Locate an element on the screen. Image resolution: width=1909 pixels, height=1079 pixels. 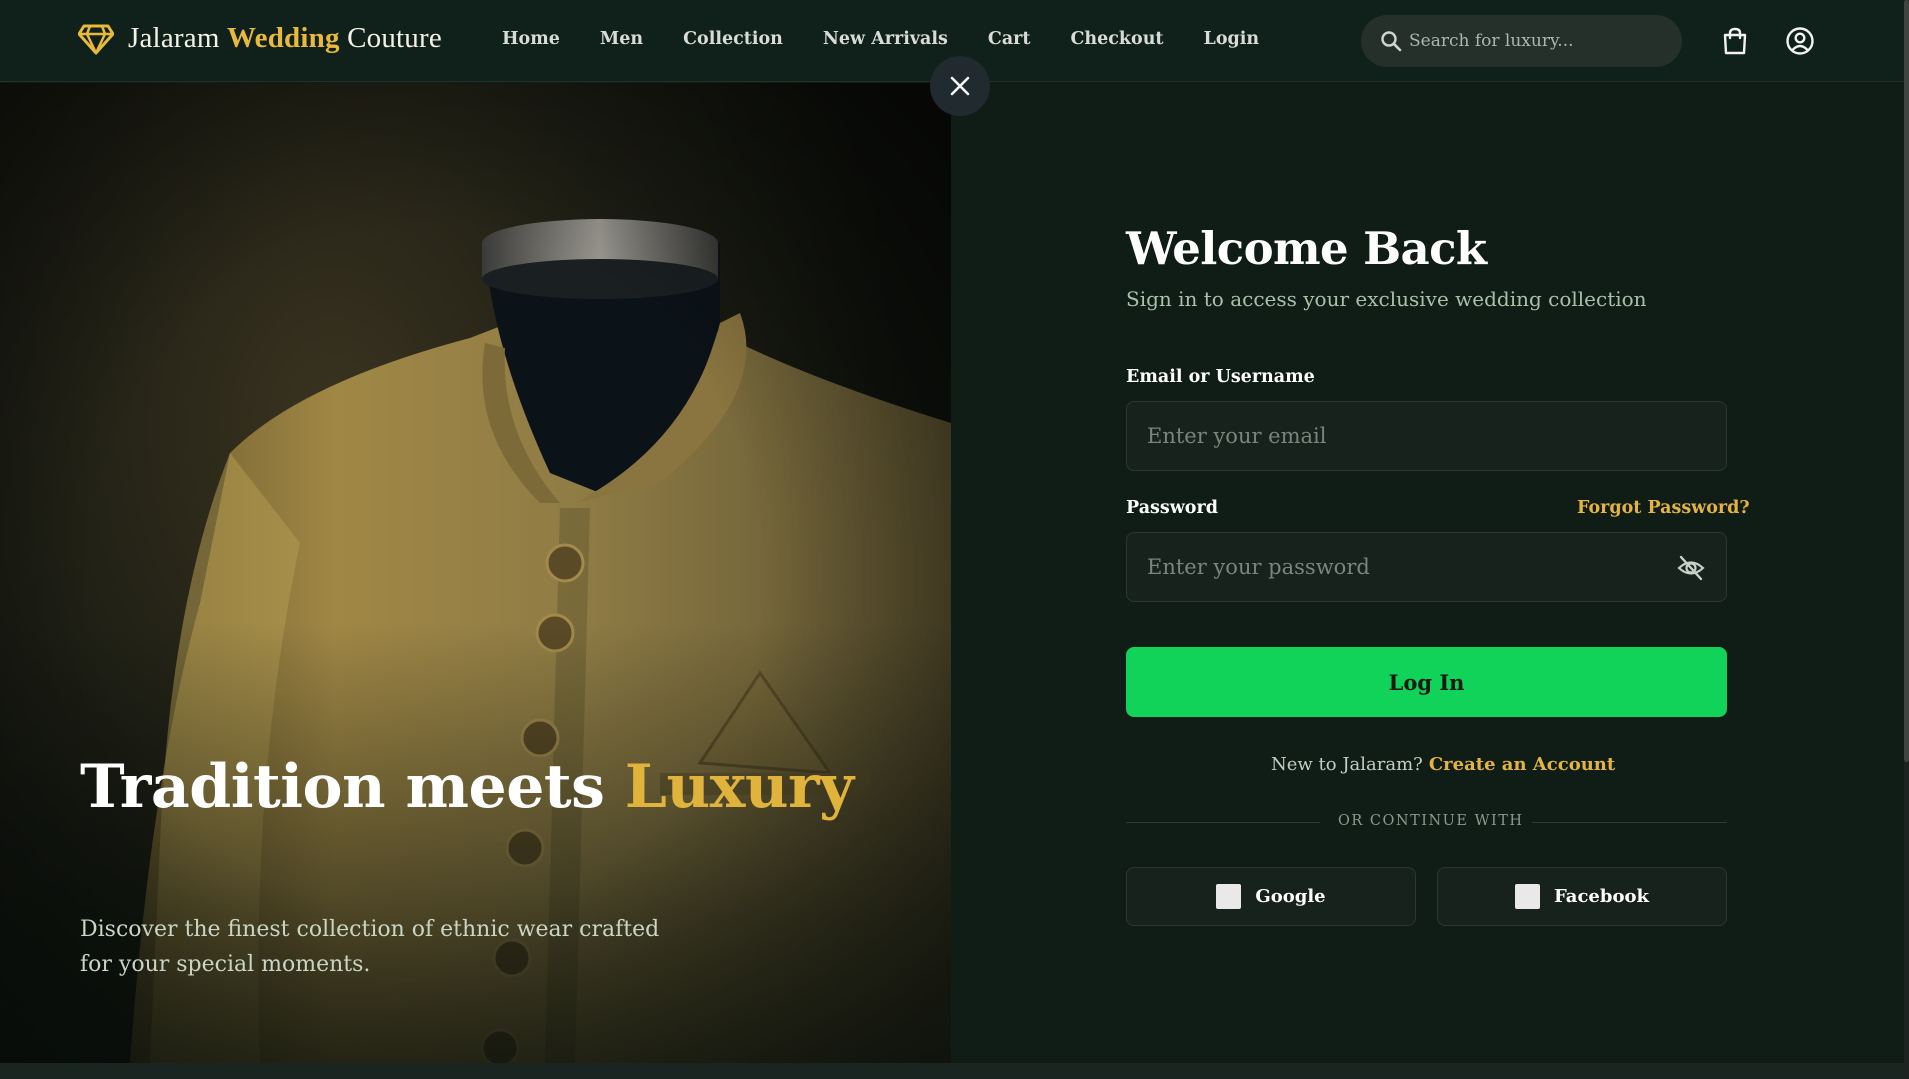
forgot-password-link: Forgot Password? is located at coordinates (1663, 508).